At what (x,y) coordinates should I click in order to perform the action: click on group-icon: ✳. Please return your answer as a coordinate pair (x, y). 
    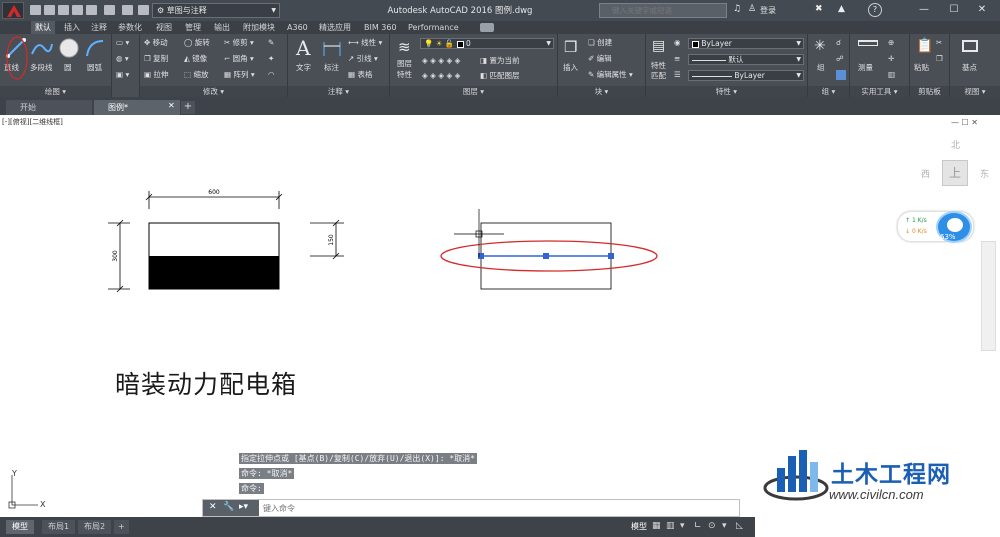
    Looking at the image, I should click on (820, 46).